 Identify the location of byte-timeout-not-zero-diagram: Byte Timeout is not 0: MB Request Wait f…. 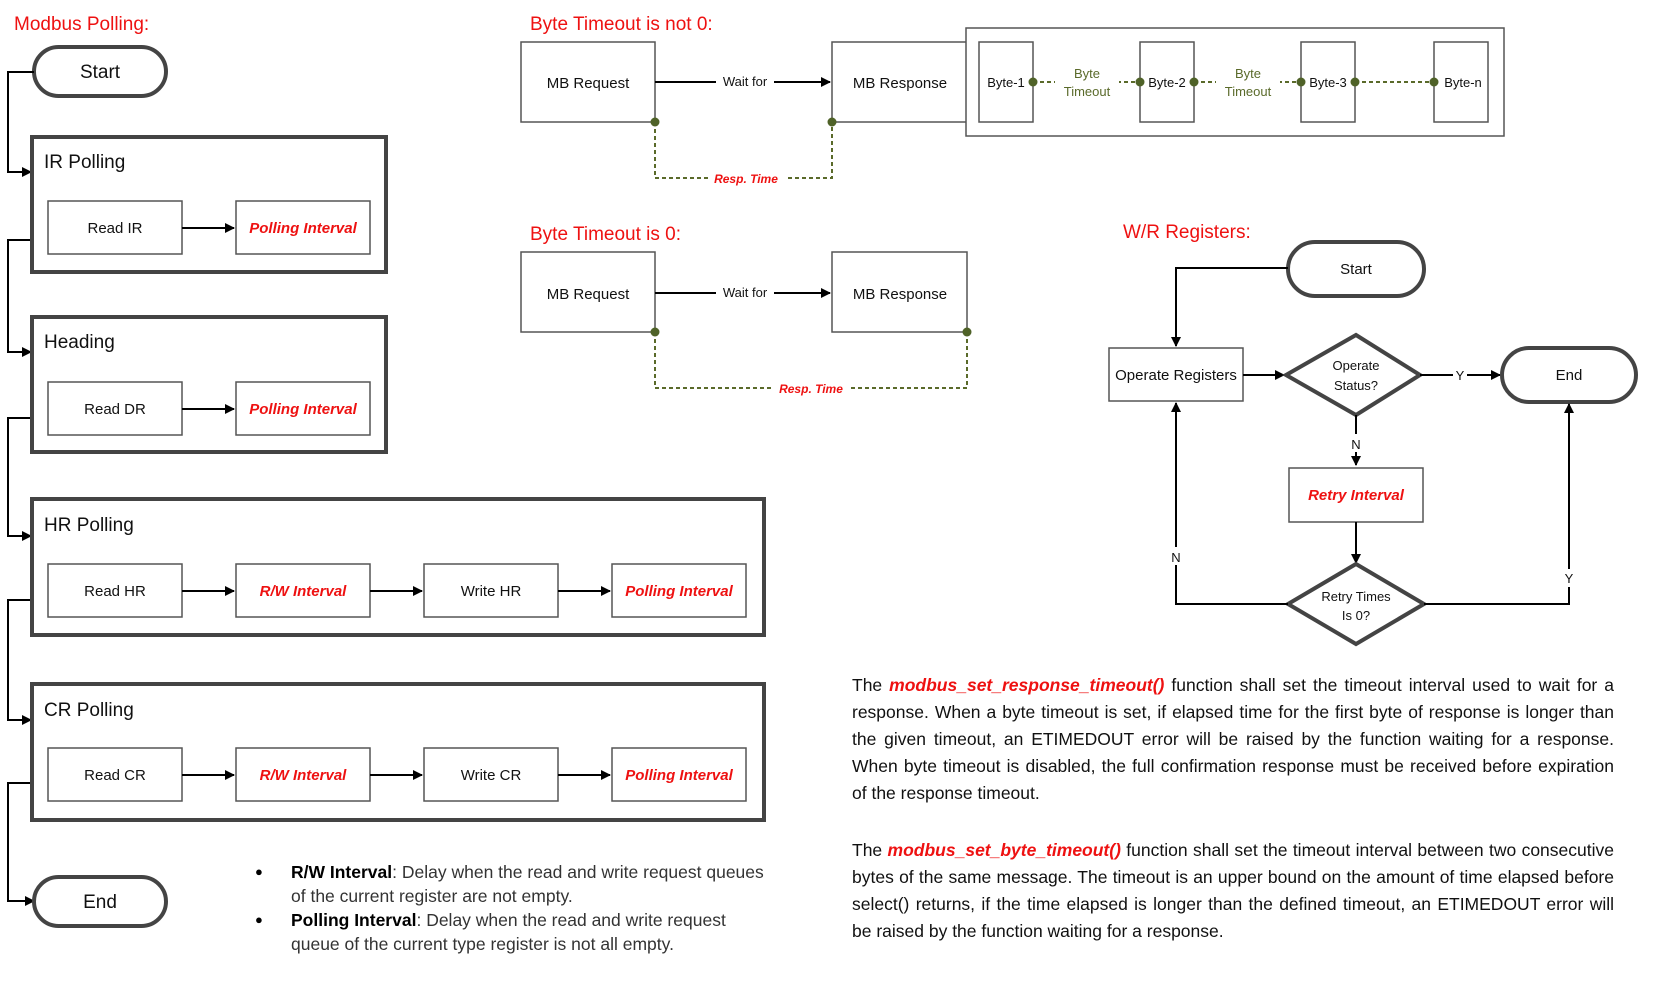
(1012, 100).